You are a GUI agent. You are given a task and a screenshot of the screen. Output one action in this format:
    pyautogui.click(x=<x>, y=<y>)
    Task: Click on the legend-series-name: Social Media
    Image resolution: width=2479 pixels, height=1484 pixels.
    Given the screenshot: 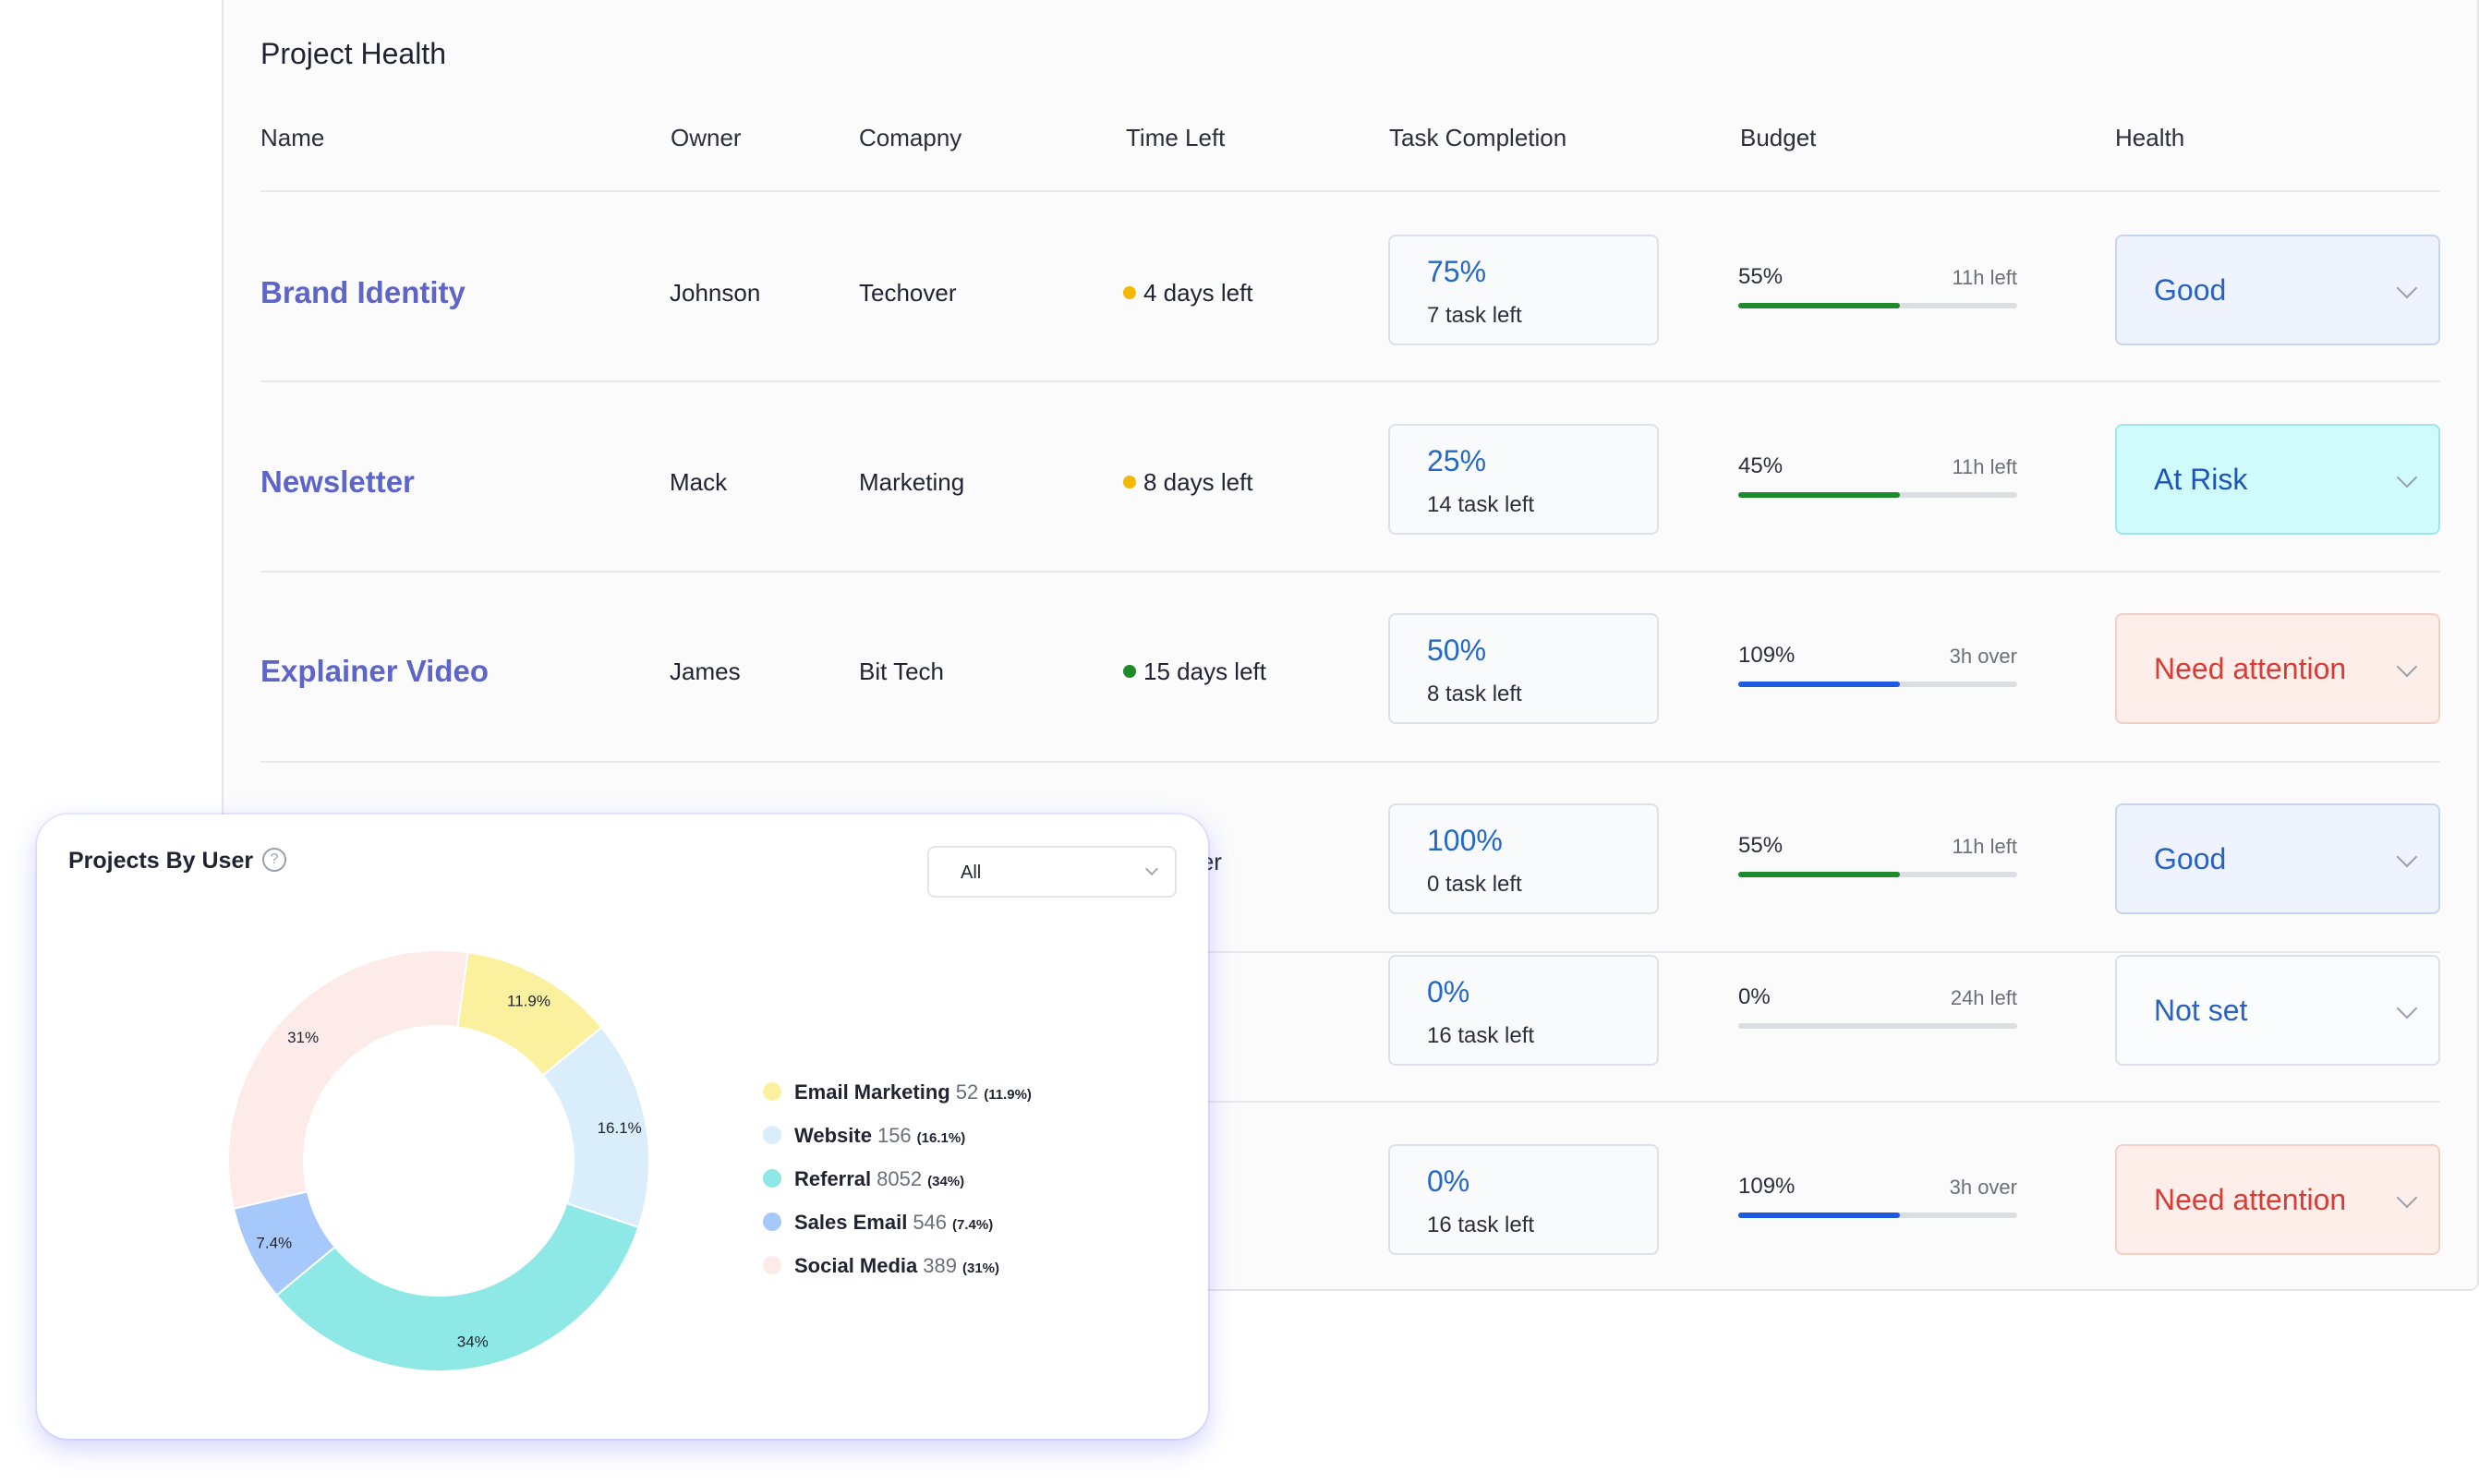 What is the action you would take?
    pyautogui.click(x=856, y=1265)
    